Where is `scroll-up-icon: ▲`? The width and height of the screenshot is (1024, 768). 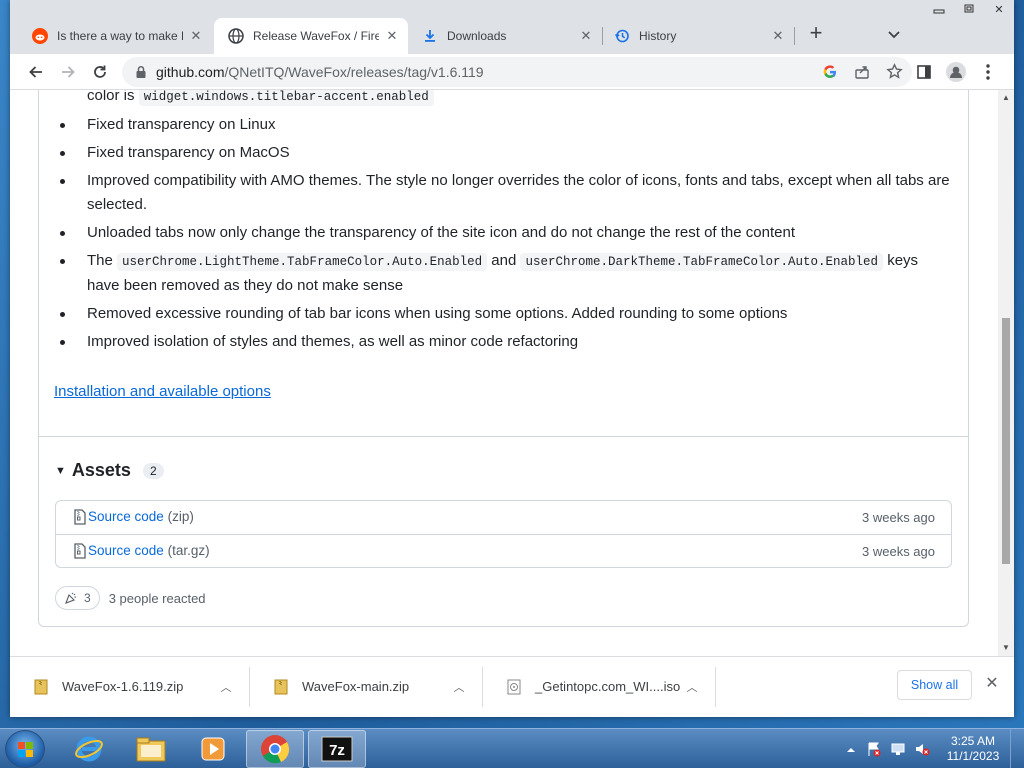 scroll-up-icon: ▲ is located at coordinates (1006, 98).